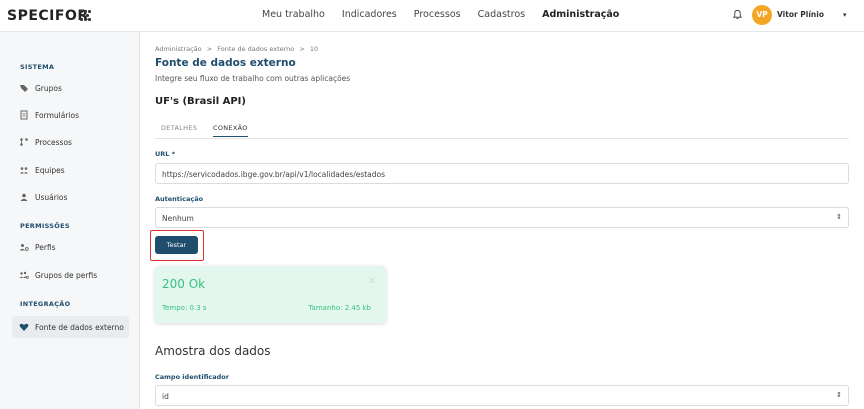 The image size is (864, 409). I want to click on sidebar-section-sistema: SISTEMA, so click(37, 67).